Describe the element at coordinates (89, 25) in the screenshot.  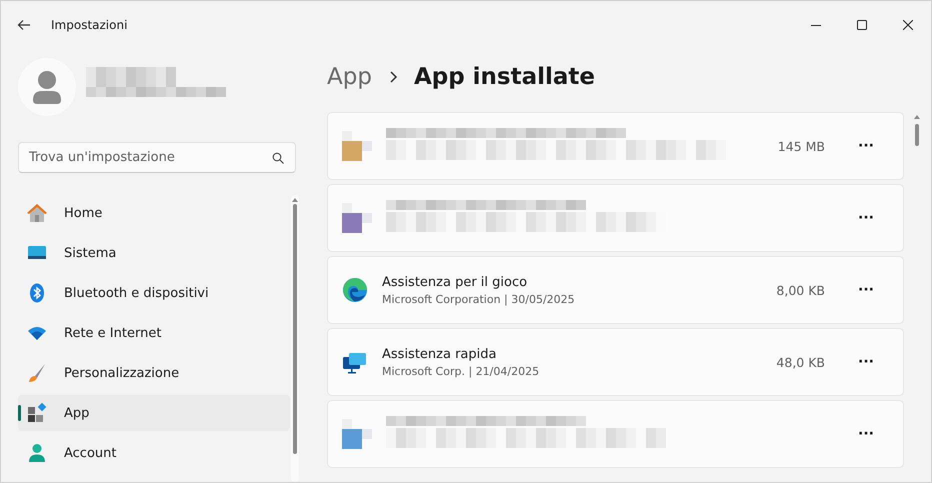
I see `window-title: Impostazioni` at that location.